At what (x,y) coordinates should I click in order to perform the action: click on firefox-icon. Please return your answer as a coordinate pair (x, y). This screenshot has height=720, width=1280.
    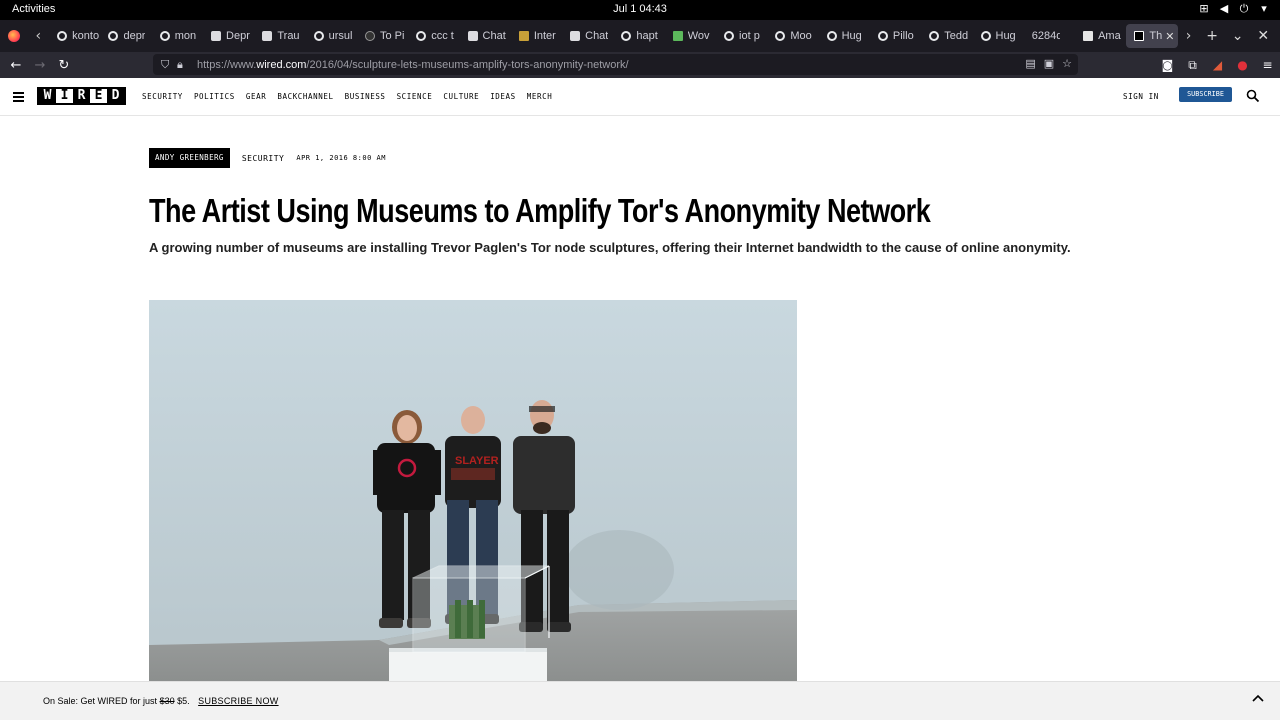
    Looking at the image, I should click on (13, 36).